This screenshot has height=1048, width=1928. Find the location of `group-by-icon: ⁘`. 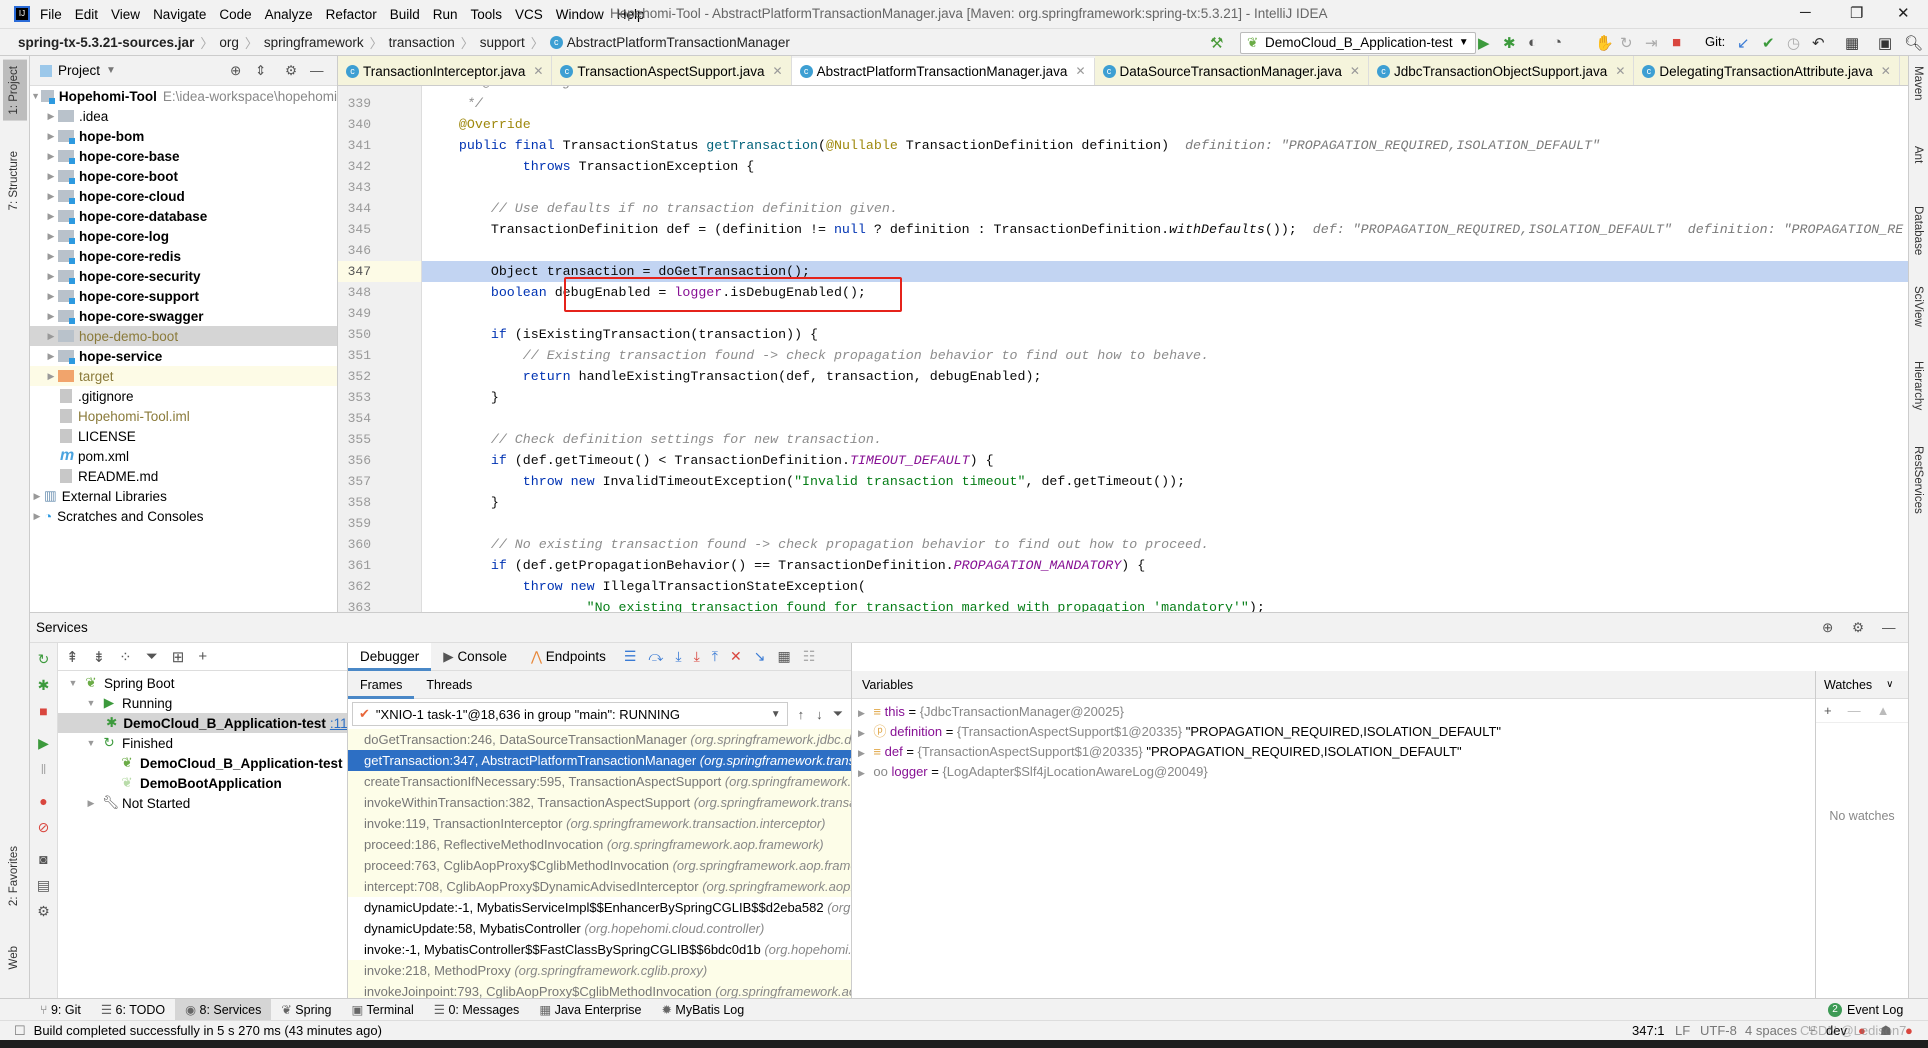

group-by-icon: ⁘ is located at coordinates (125, 657).